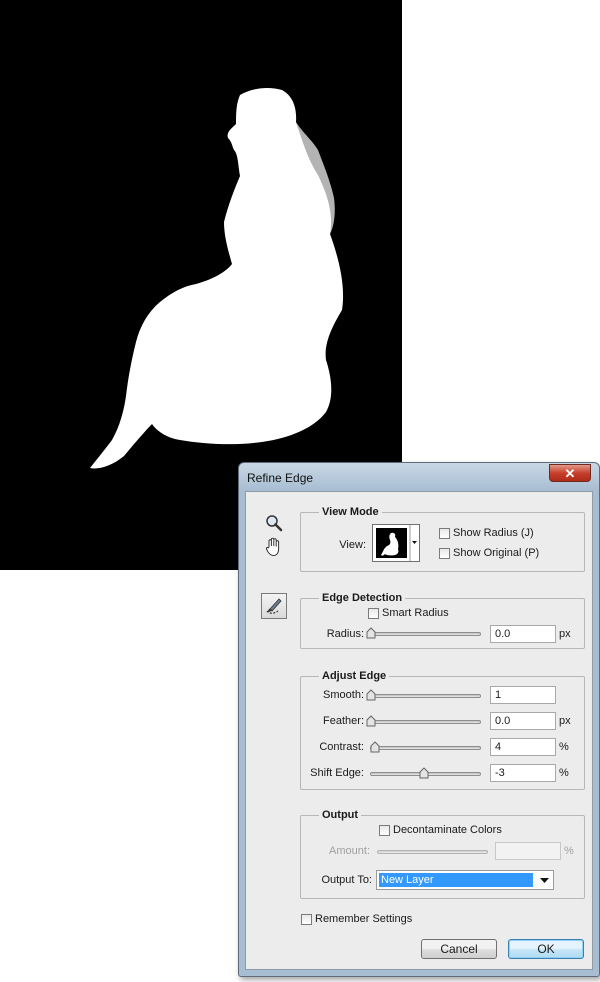 The height and width of the screenshot is (982, 600). I want to click on decontaminate-colors-label: Decontaminate Colors, so click(447, 830).